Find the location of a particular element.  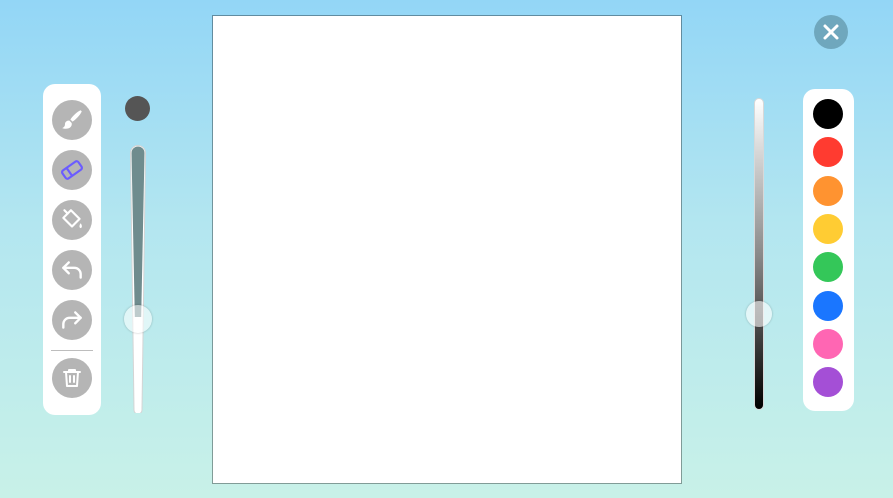

color-swatch-orange is located at coordinates (828, 190).